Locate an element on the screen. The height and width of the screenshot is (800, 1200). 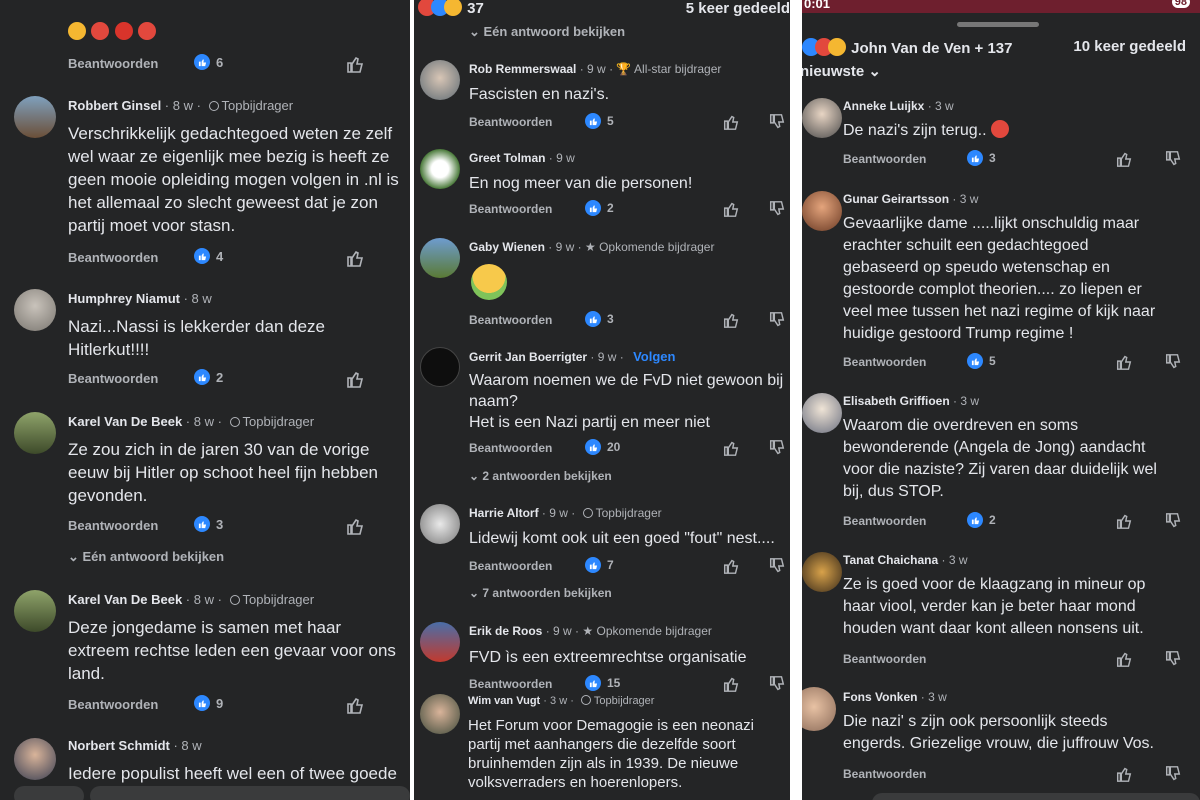
commenter-name: Robbert Ginsel is located at coordinates (114, 105).